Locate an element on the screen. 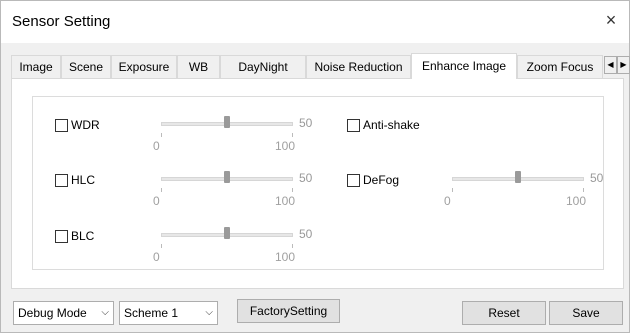 The image size is (630, 333). defog-min: 0 is located at coordinates (447, 201).